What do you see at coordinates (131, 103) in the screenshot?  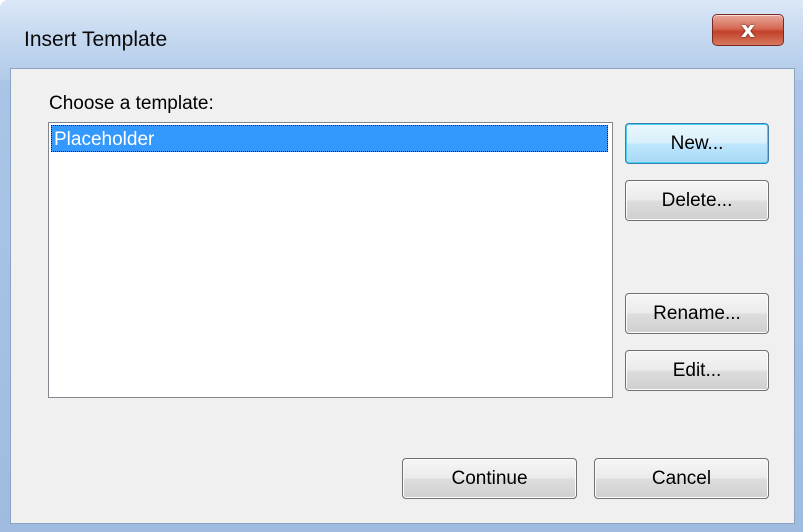 I see `choose-template-label: Choose a template:` at bounding box center [131, 103].